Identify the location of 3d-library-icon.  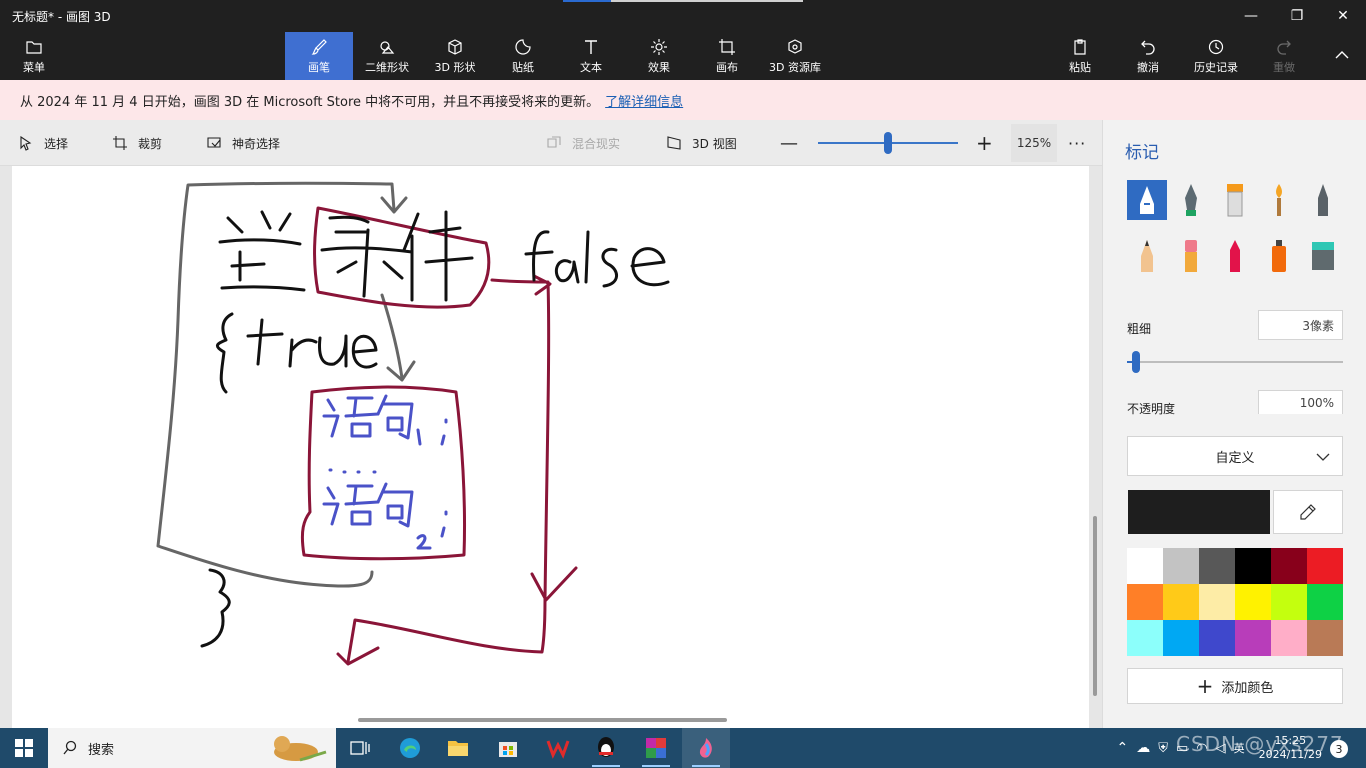
(795, 46).